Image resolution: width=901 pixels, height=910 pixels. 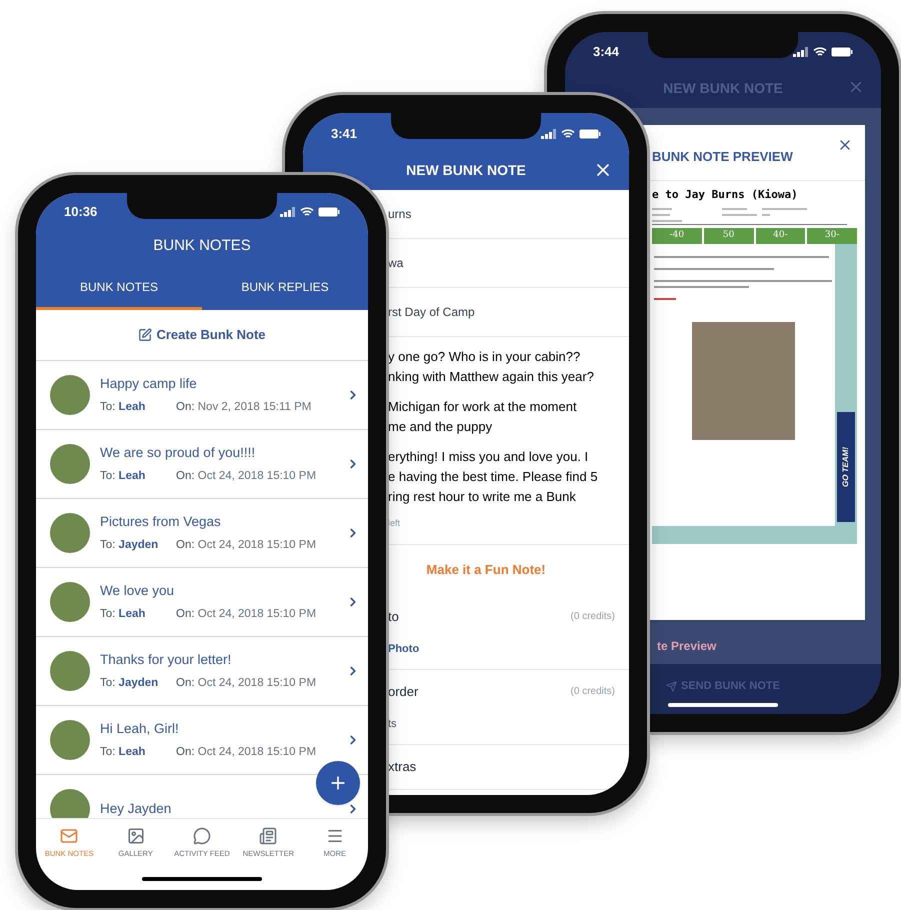 I want to click on create-note-button: Create Bunk Note, so click(x=202, y=335).